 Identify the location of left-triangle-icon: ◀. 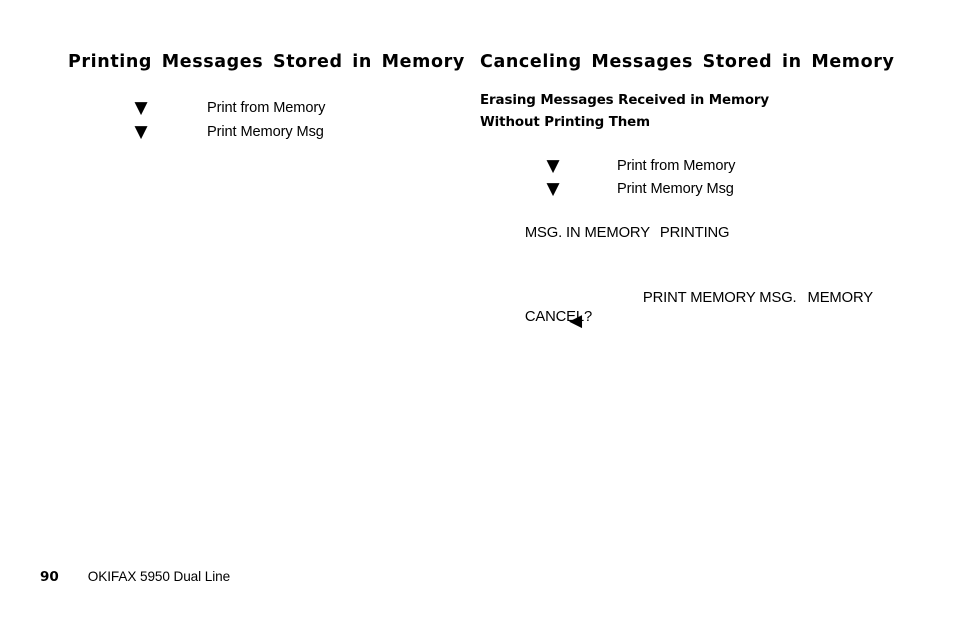
(576, 321).